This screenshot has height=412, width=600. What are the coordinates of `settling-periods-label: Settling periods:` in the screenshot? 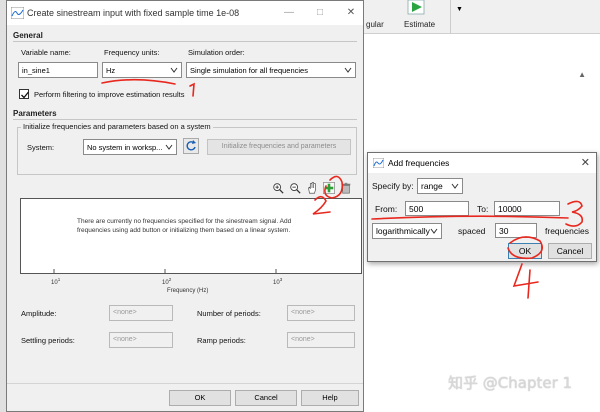 It's located at (48, 340).